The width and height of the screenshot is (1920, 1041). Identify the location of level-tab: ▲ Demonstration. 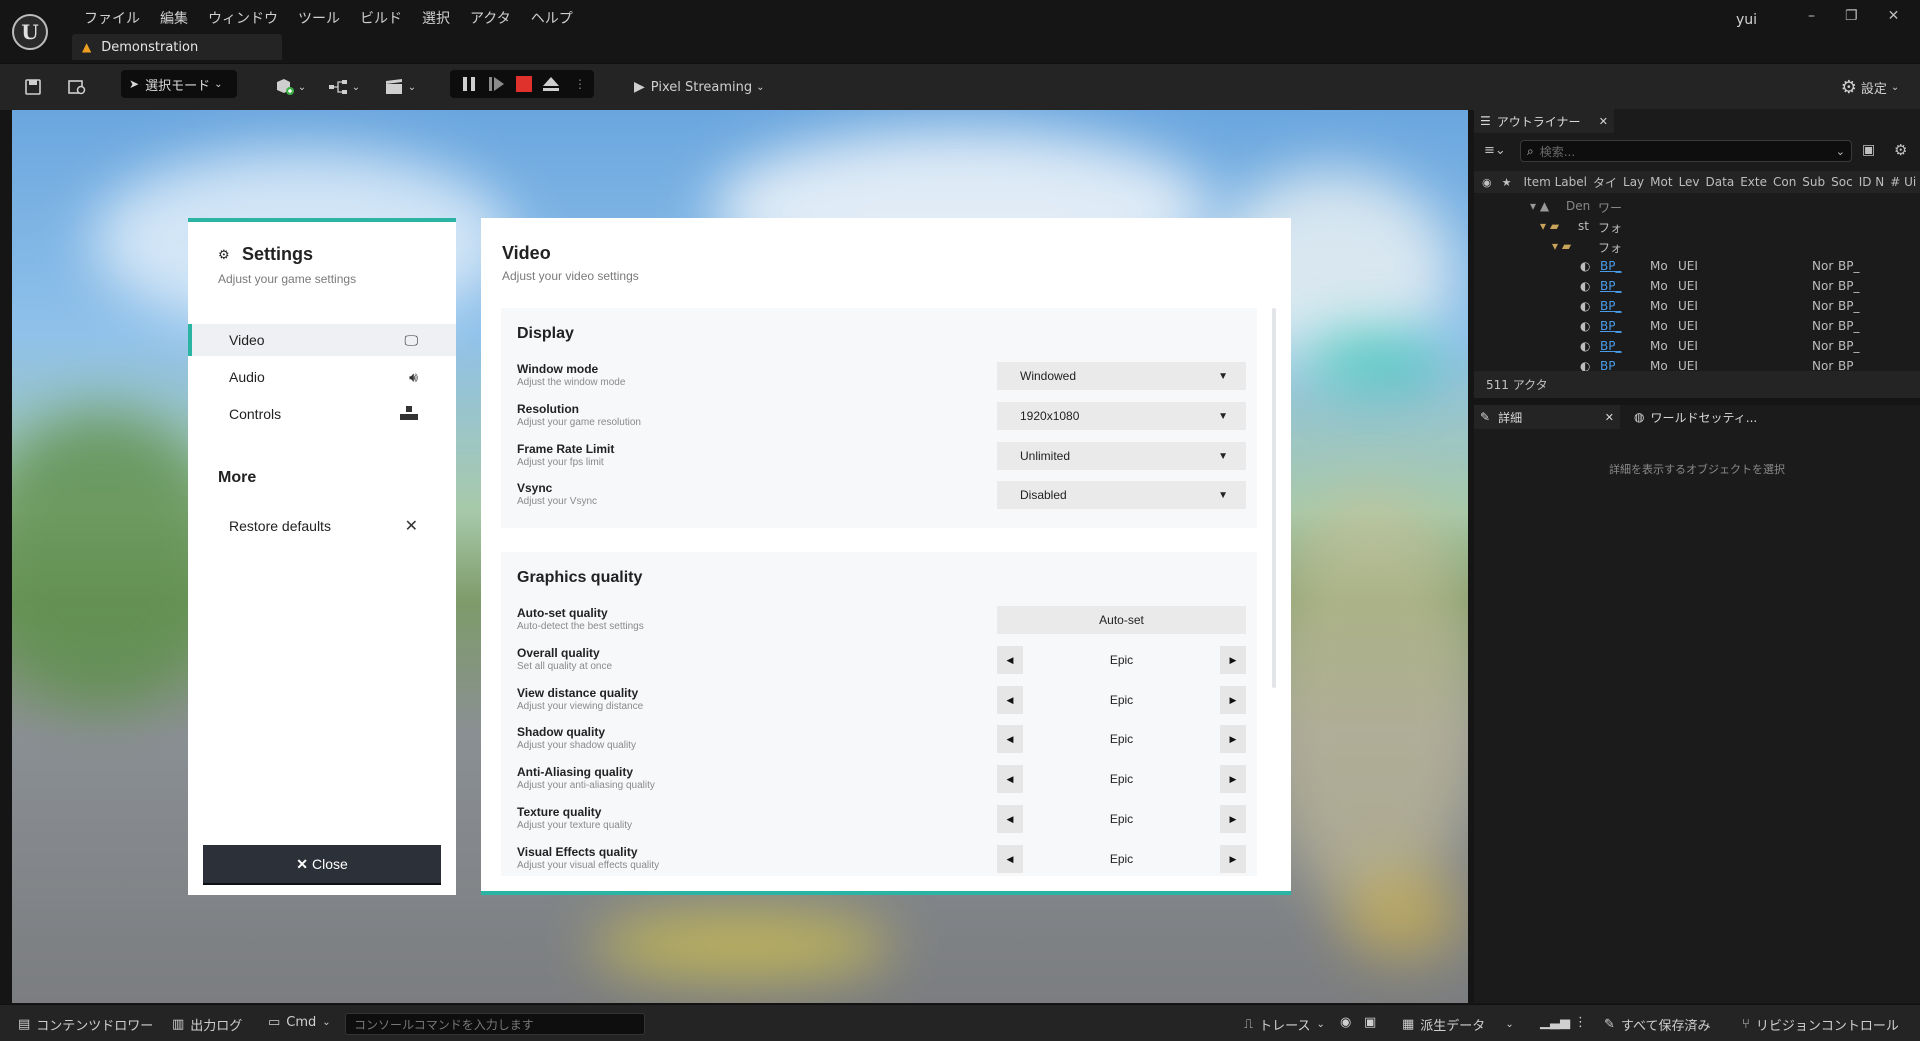
(177, 47).